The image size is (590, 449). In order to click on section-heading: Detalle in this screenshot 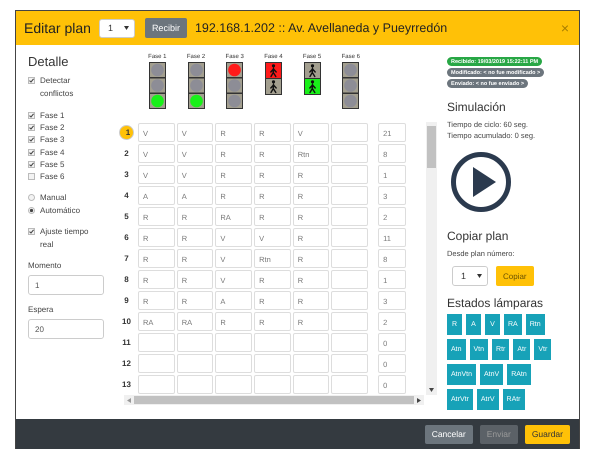, I will do `click(49, 61)`.